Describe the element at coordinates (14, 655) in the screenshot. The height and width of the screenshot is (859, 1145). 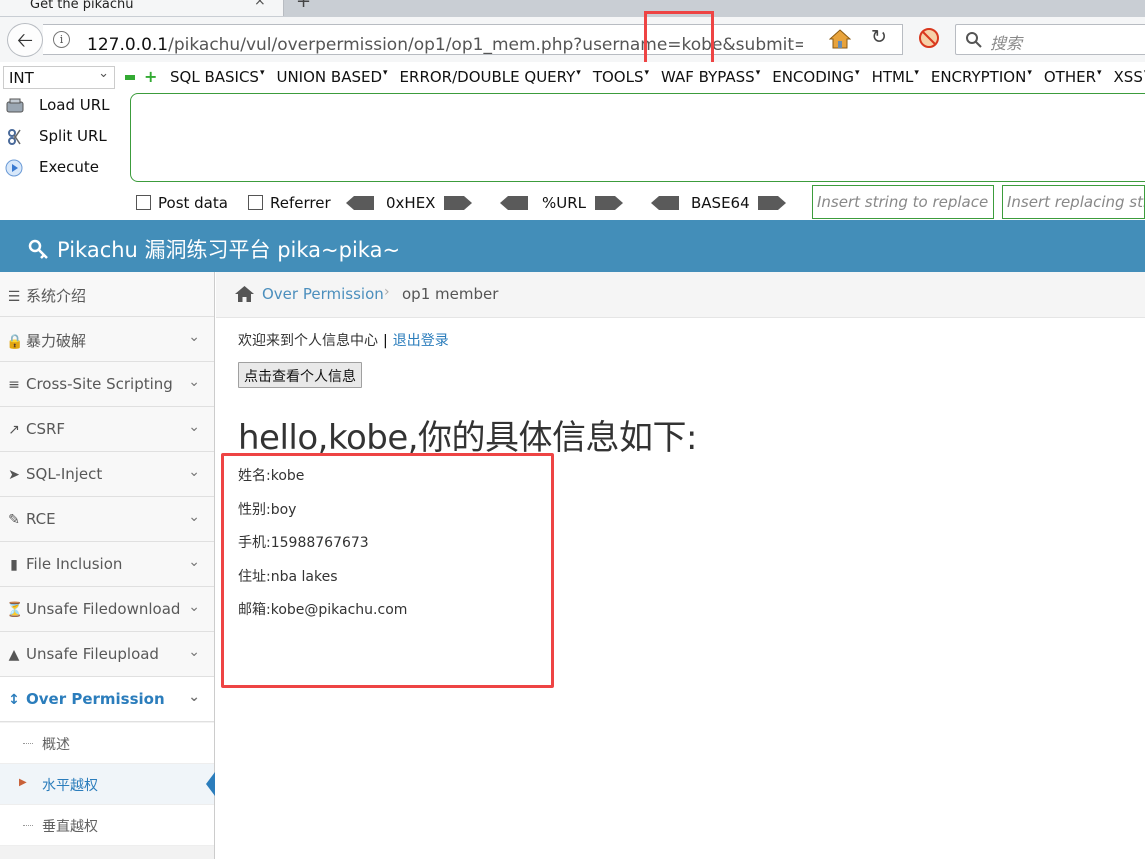
I see `upload-icon: ▲` at that location.